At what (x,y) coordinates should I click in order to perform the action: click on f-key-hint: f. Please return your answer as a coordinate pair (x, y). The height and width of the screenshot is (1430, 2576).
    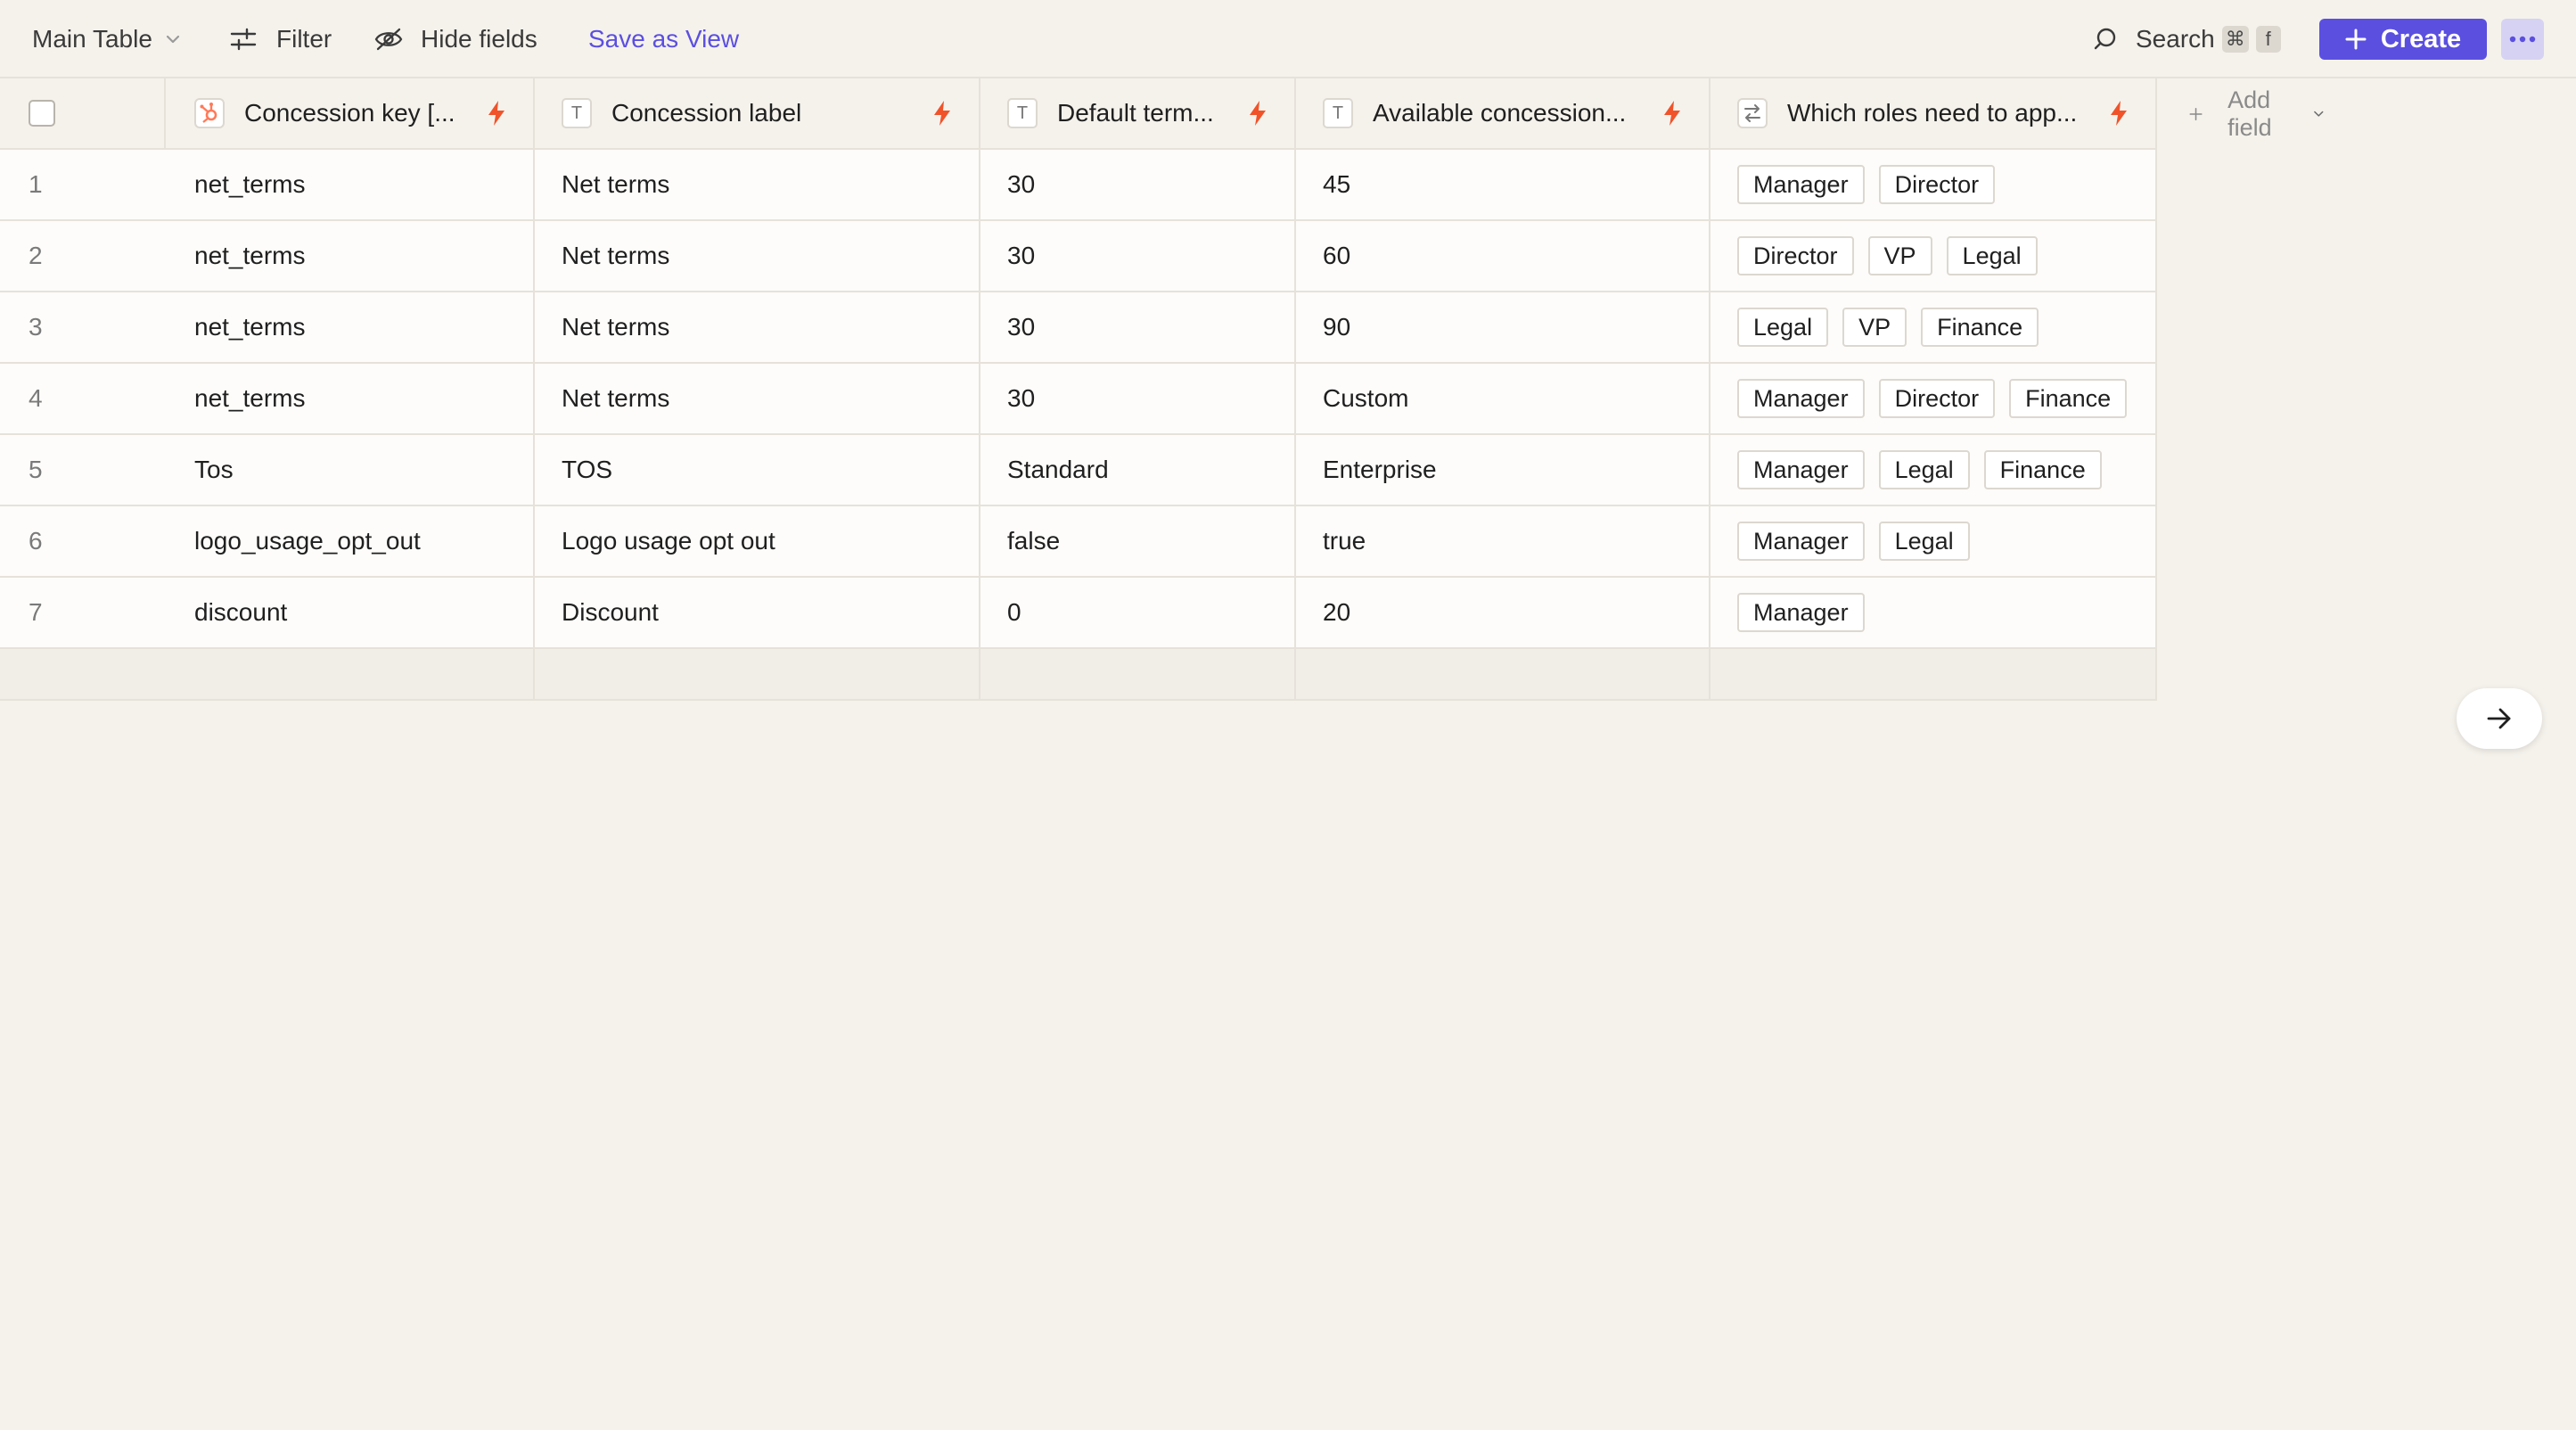
    Looking at the image, I should click on (2268, 39).